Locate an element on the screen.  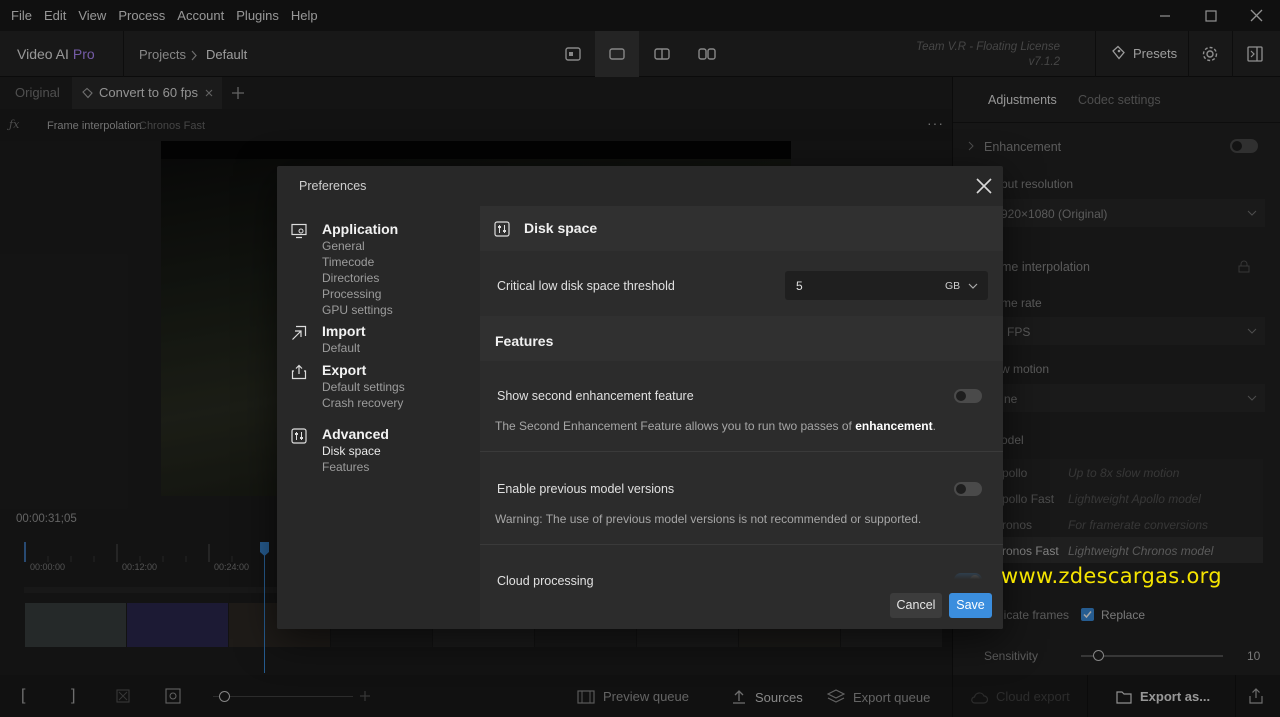
desc-text: . is located at coordinates (934, 426).